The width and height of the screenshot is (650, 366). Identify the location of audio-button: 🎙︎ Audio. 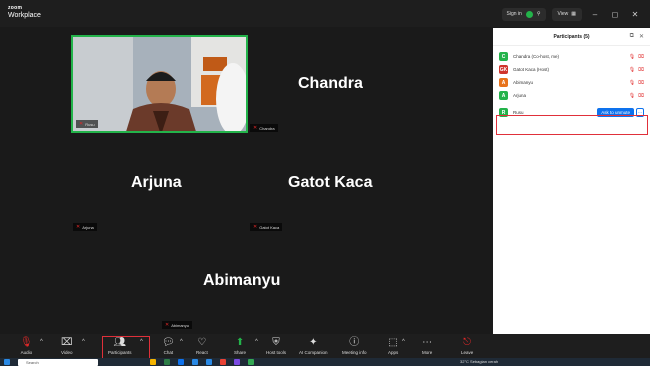
(26, 346).